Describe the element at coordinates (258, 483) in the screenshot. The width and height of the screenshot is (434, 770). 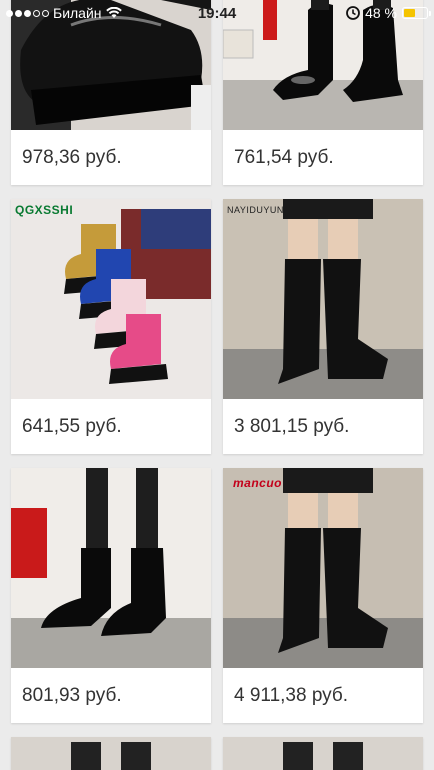
I see `brand-watermark: mancuo` at that location.